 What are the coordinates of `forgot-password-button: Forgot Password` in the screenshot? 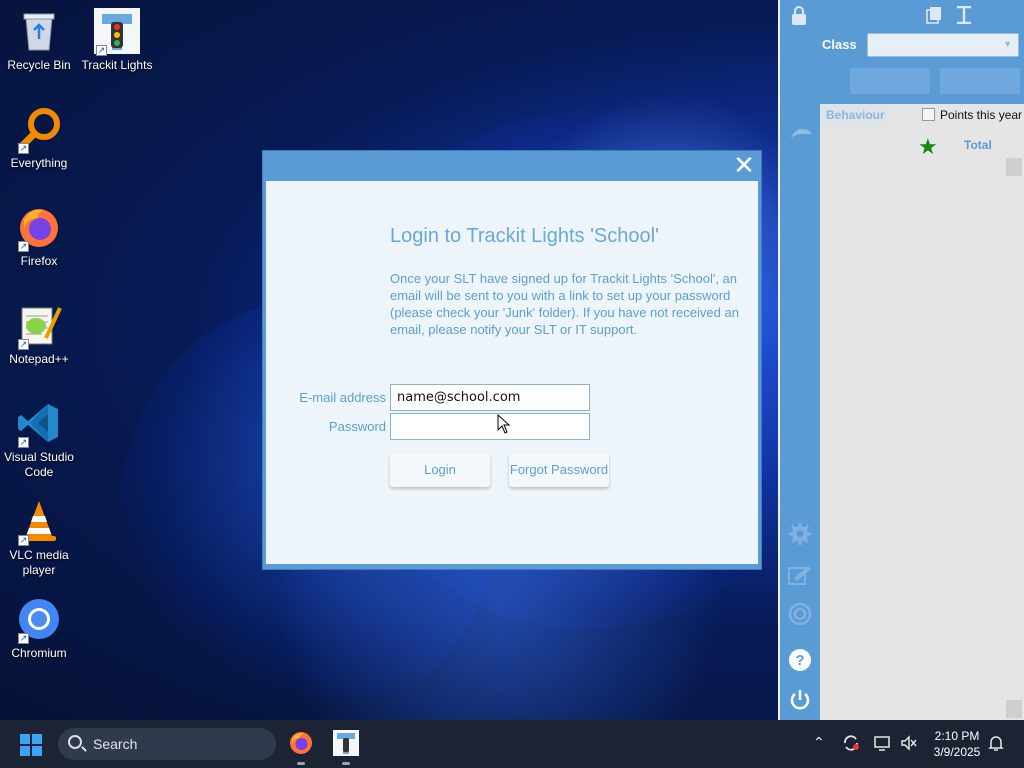 It's located at (559, 470).